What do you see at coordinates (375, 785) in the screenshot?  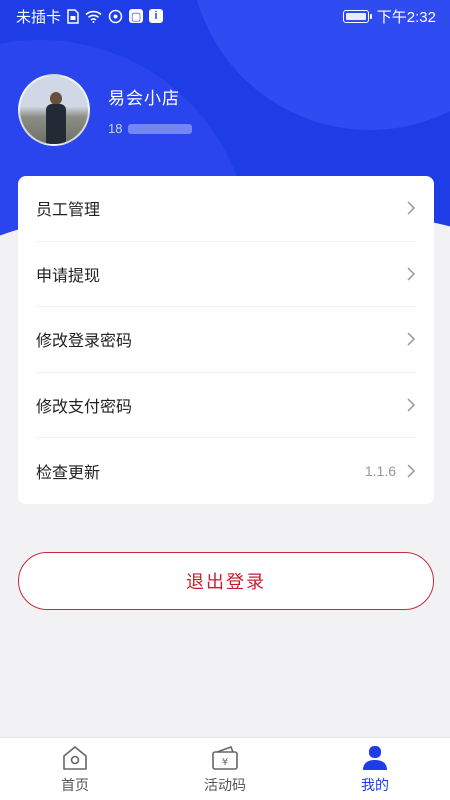 I see `tab-label: 我的` at bounding box center [375, 785].